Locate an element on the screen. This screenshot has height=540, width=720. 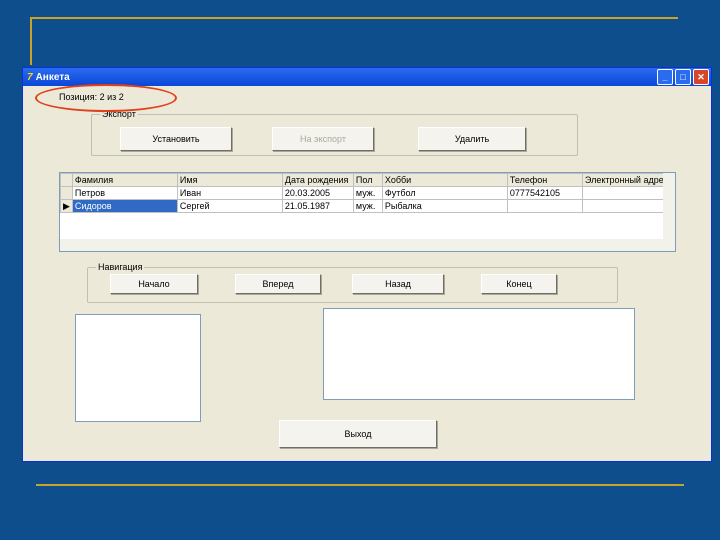
table-row-selected: ▶ Сидоров Сергей 21.05.1987 муж. Рыбалка is located at coordinates (366, 206).